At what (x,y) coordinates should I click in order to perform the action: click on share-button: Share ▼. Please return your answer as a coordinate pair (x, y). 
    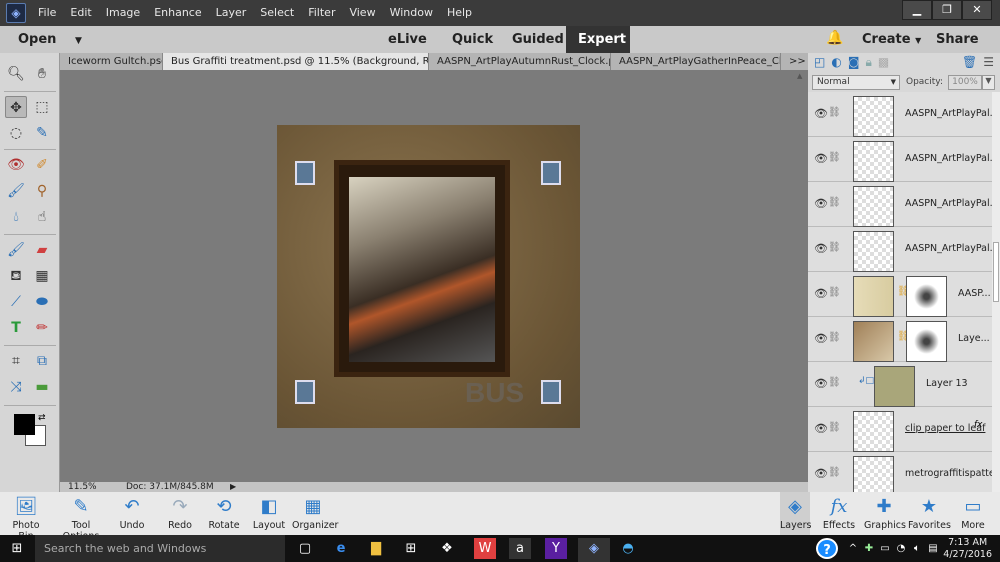
    Looking at the image, I should click on (962, 49).